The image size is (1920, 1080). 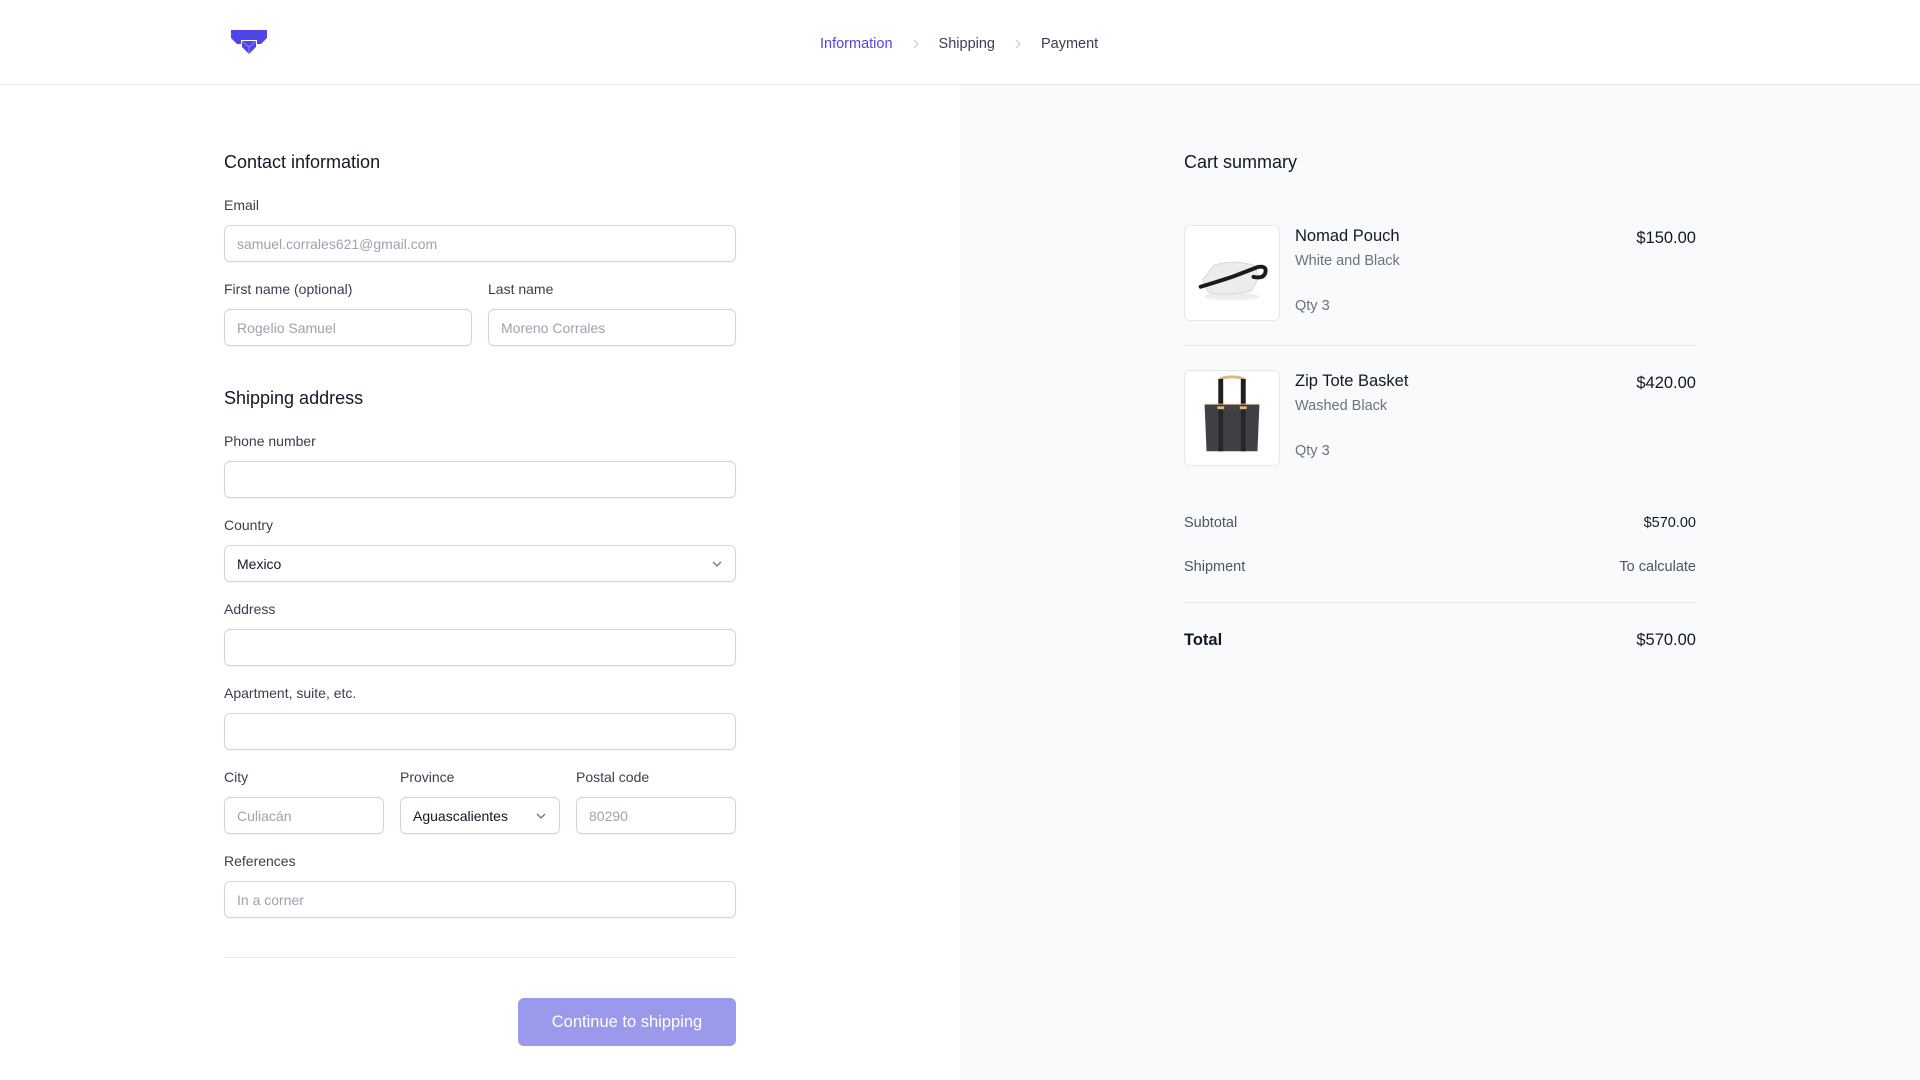 I want to click on header: Information Shipping Payment, so click(x=960, y=42).